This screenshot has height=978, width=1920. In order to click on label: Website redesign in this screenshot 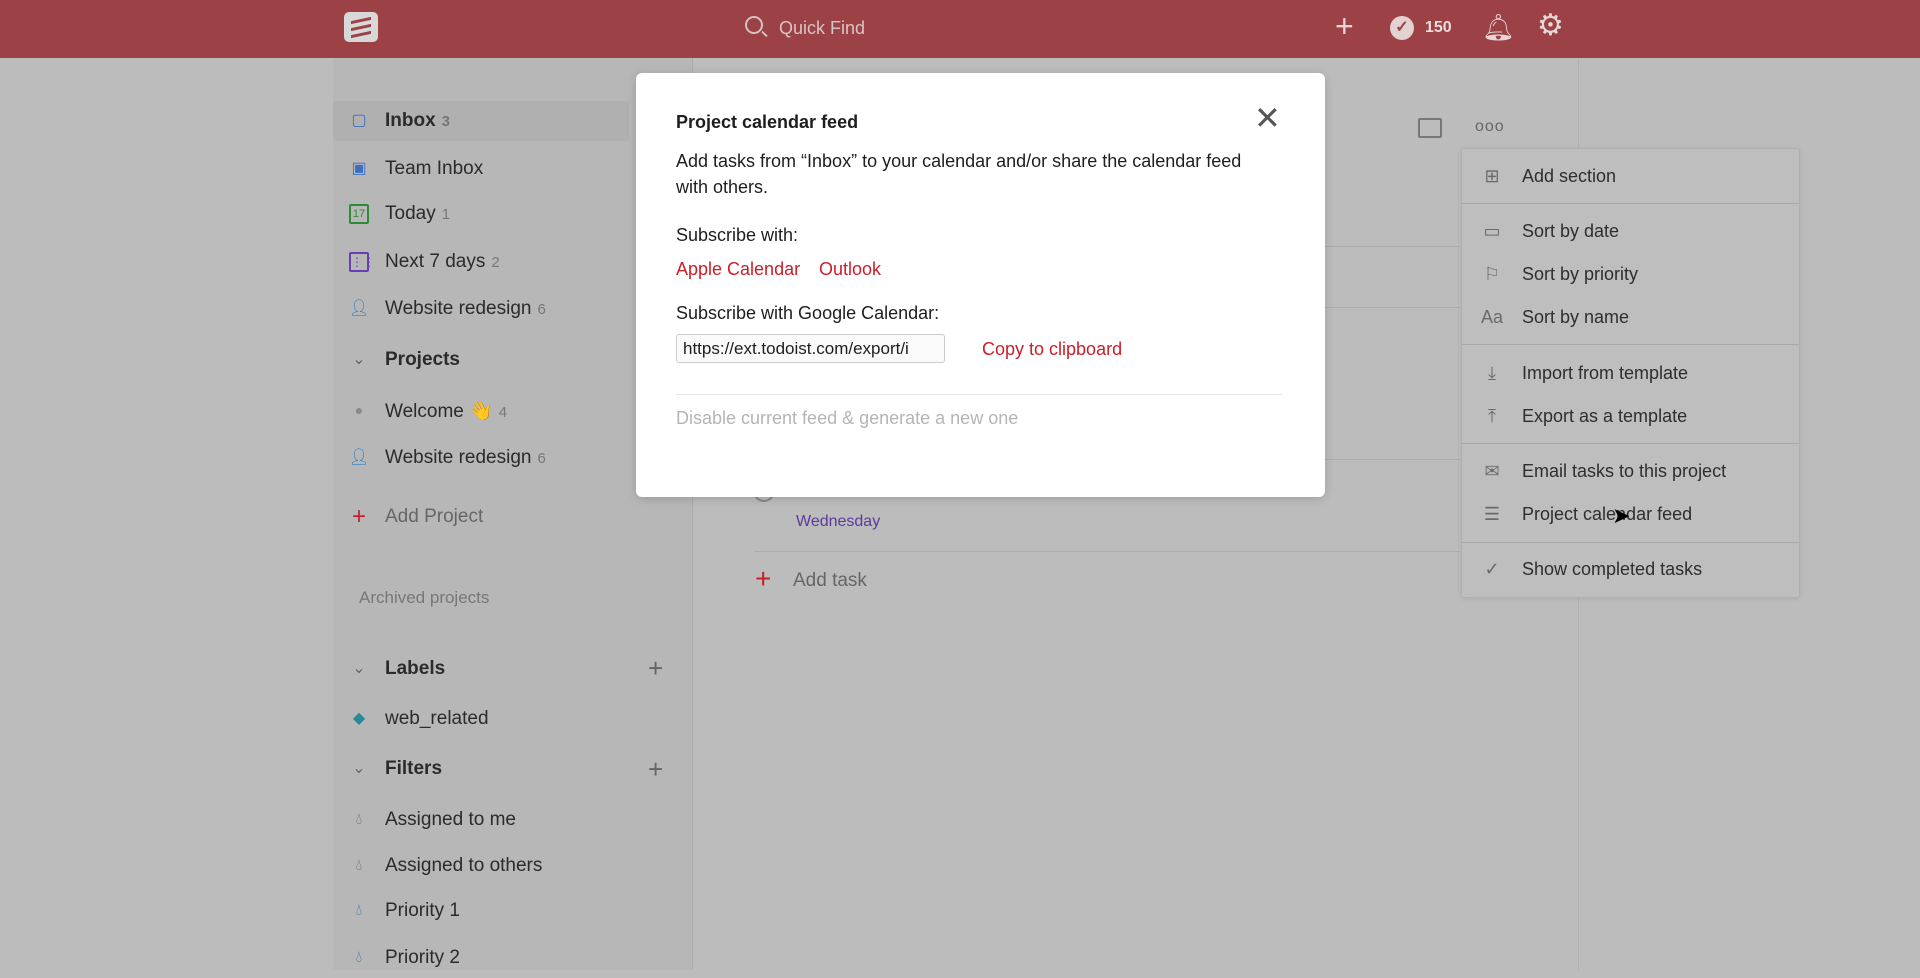, I will do `click(458, 457)`.